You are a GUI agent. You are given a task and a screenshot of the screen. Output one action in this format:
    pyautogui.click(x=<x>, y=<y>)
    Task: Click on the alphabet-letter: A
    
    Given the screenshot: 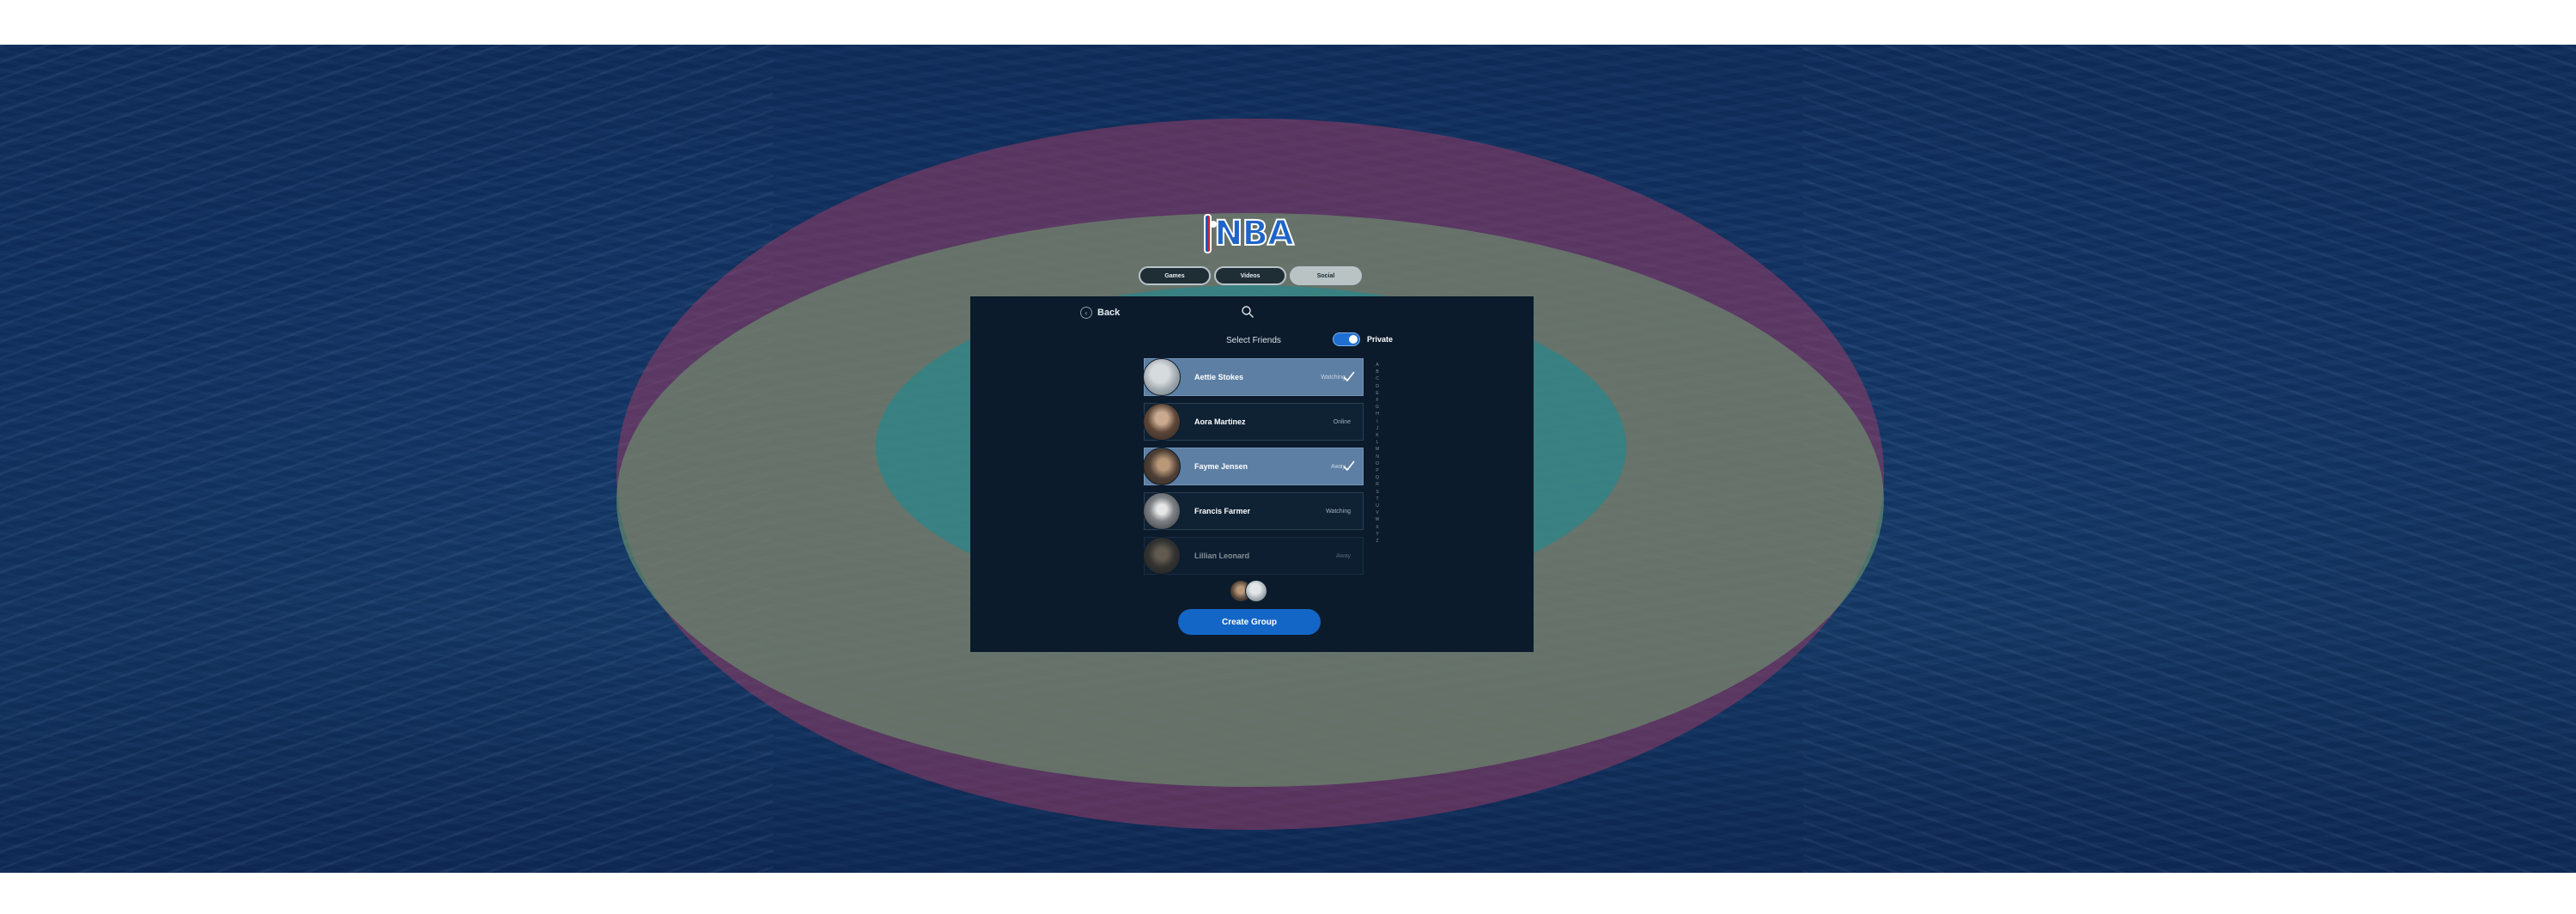 What is the action you would take?
    pyautogui.click(x=1377, y=365)
    